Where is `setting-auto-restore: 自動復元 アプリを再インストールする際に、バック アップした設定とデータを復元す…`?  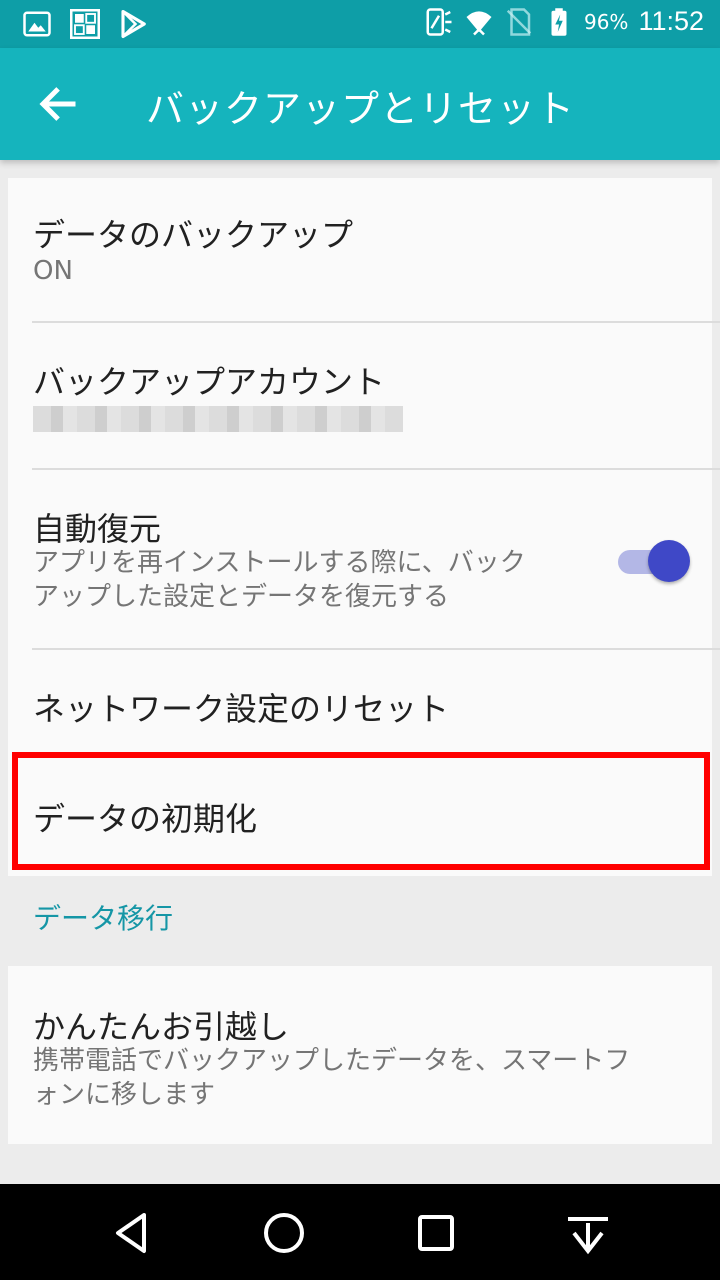 setting-auto-restore: 自動復元 アプリを再インストールする際に、バック アップした設定とデータを復元す… is located at coordinates (360, 559).